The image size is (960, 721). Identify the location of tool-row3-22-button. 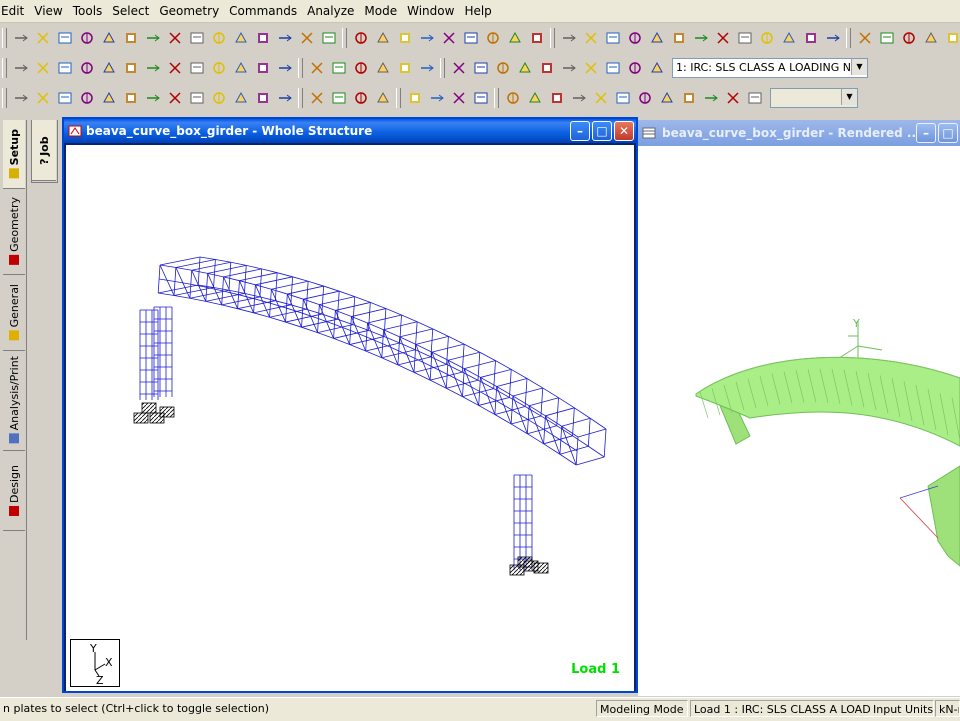
(535, 98).